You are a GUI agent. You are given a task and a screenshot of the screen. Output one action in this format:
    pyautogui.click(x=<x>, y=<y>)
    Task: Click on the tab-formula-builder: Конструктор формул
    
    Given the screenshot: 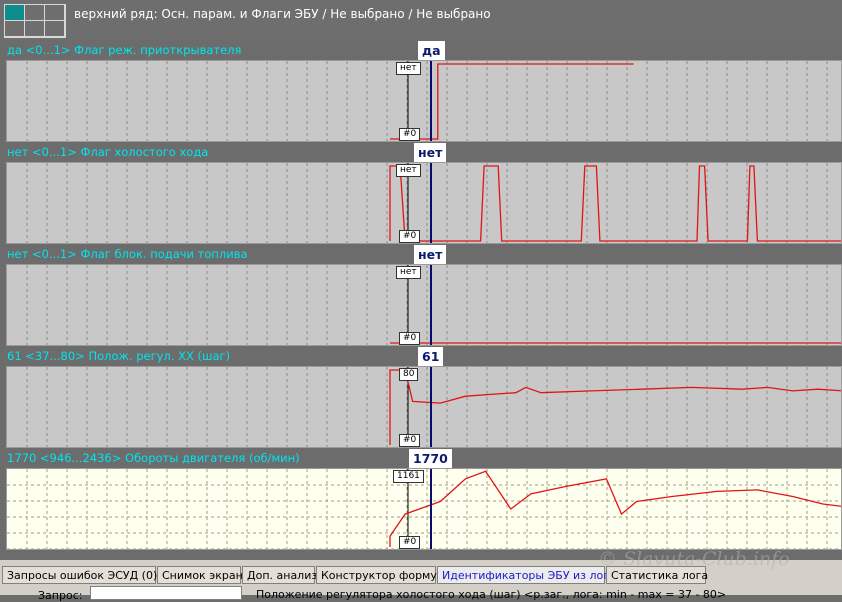 What is the action you would take?
    pyautogui.click(x=380, y=575)
    